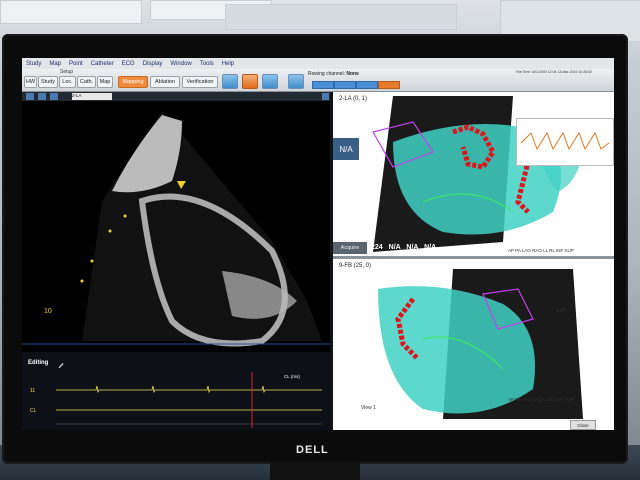 This screenshot has width=640, height=480. What do you see at coordinates (230, 81) in the screenshot?
I see `monitor-icon` at bounding box center [230, 81].